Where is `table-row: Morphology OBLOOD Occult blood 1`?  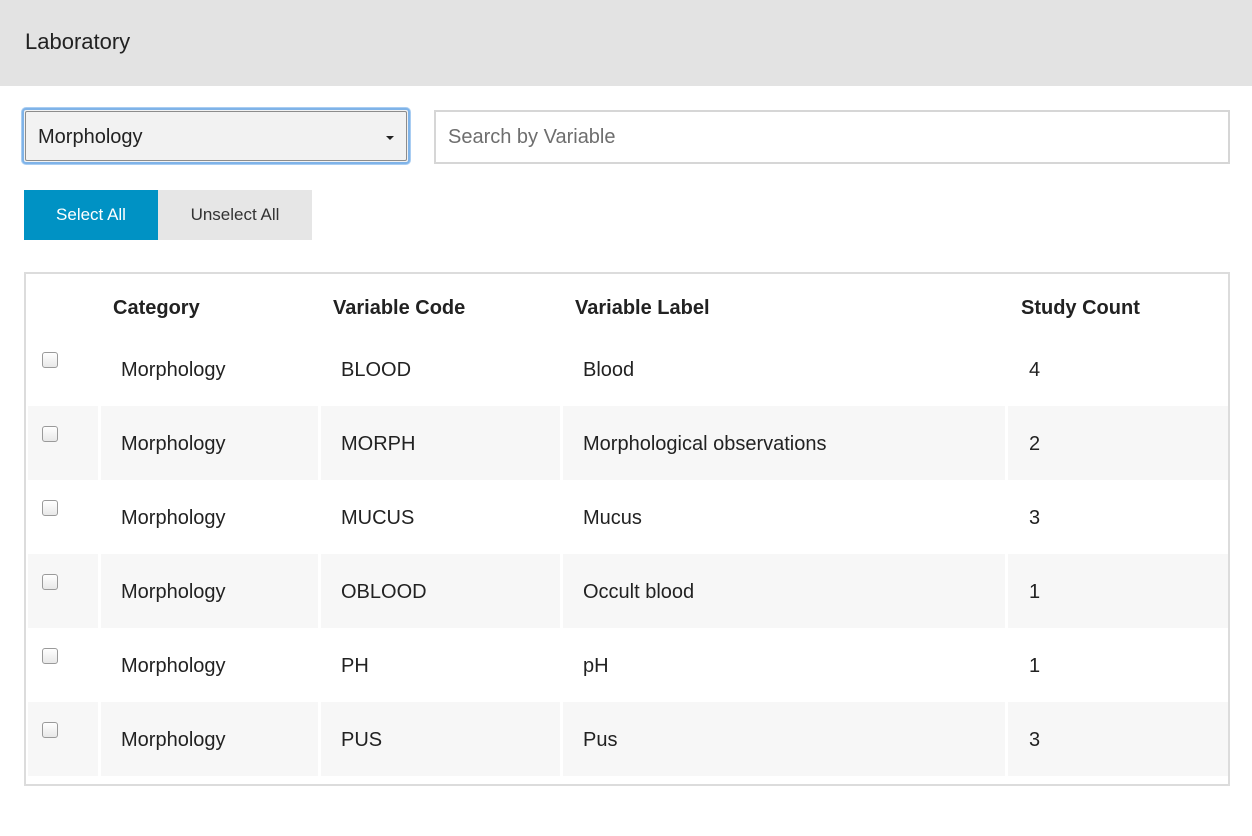 table-row: Morphology OBLOOD Occult blood 1 is located at coordinates (628, 591).